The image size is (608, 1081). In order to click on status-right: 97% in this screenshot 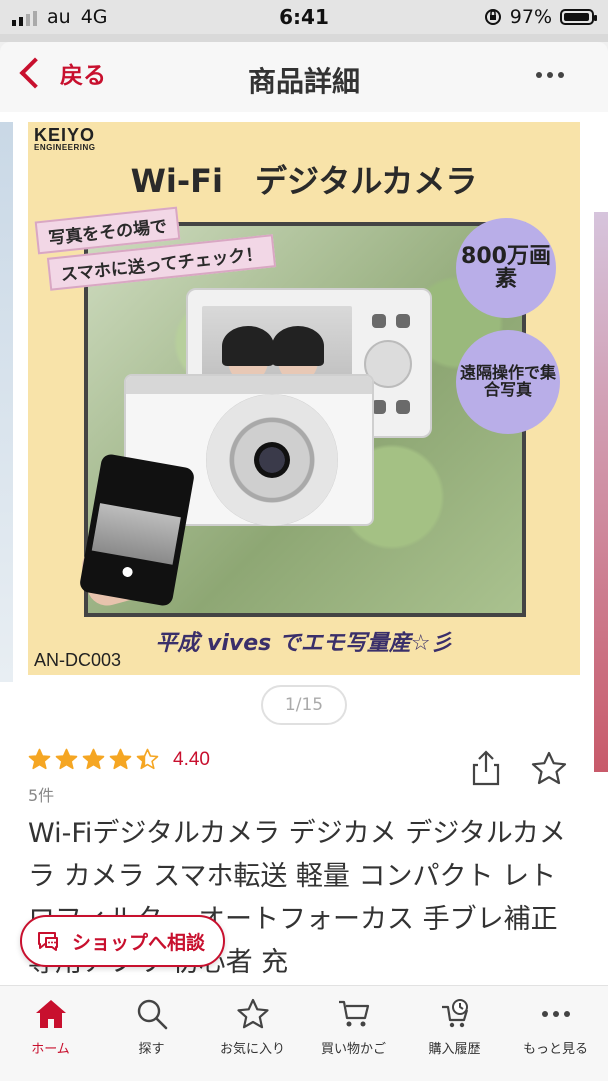, I will do `click(540, 17)`.